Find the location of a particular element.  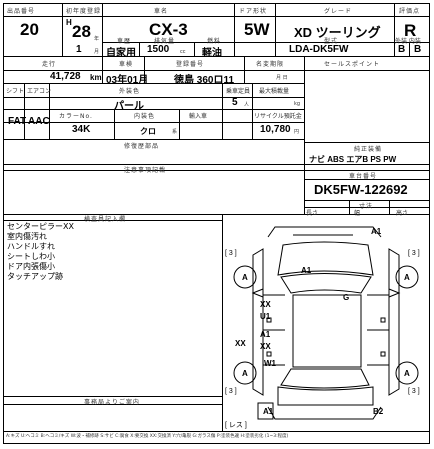

mark-rear-bumper-right: B2 is located at coordinates (378, 411).